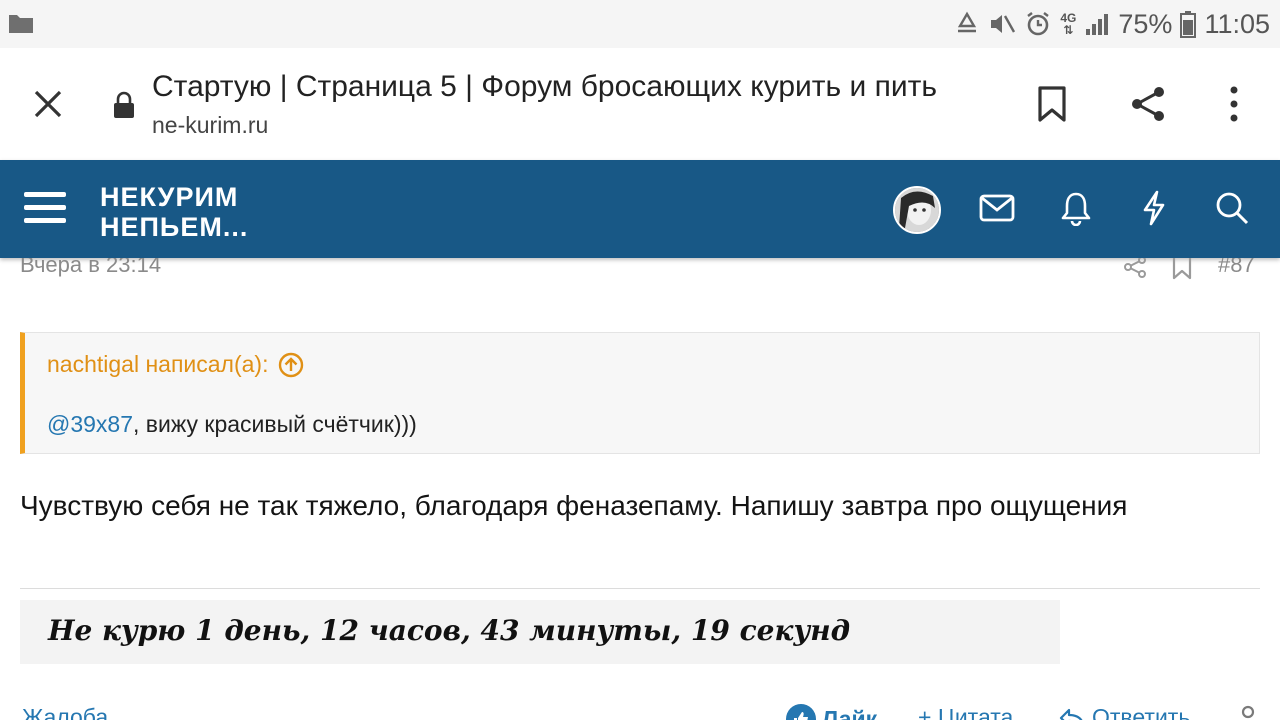  Describe the element at coordinates (1182, 269) in the screenshot. I see `bookmark-post-icon` at that location.